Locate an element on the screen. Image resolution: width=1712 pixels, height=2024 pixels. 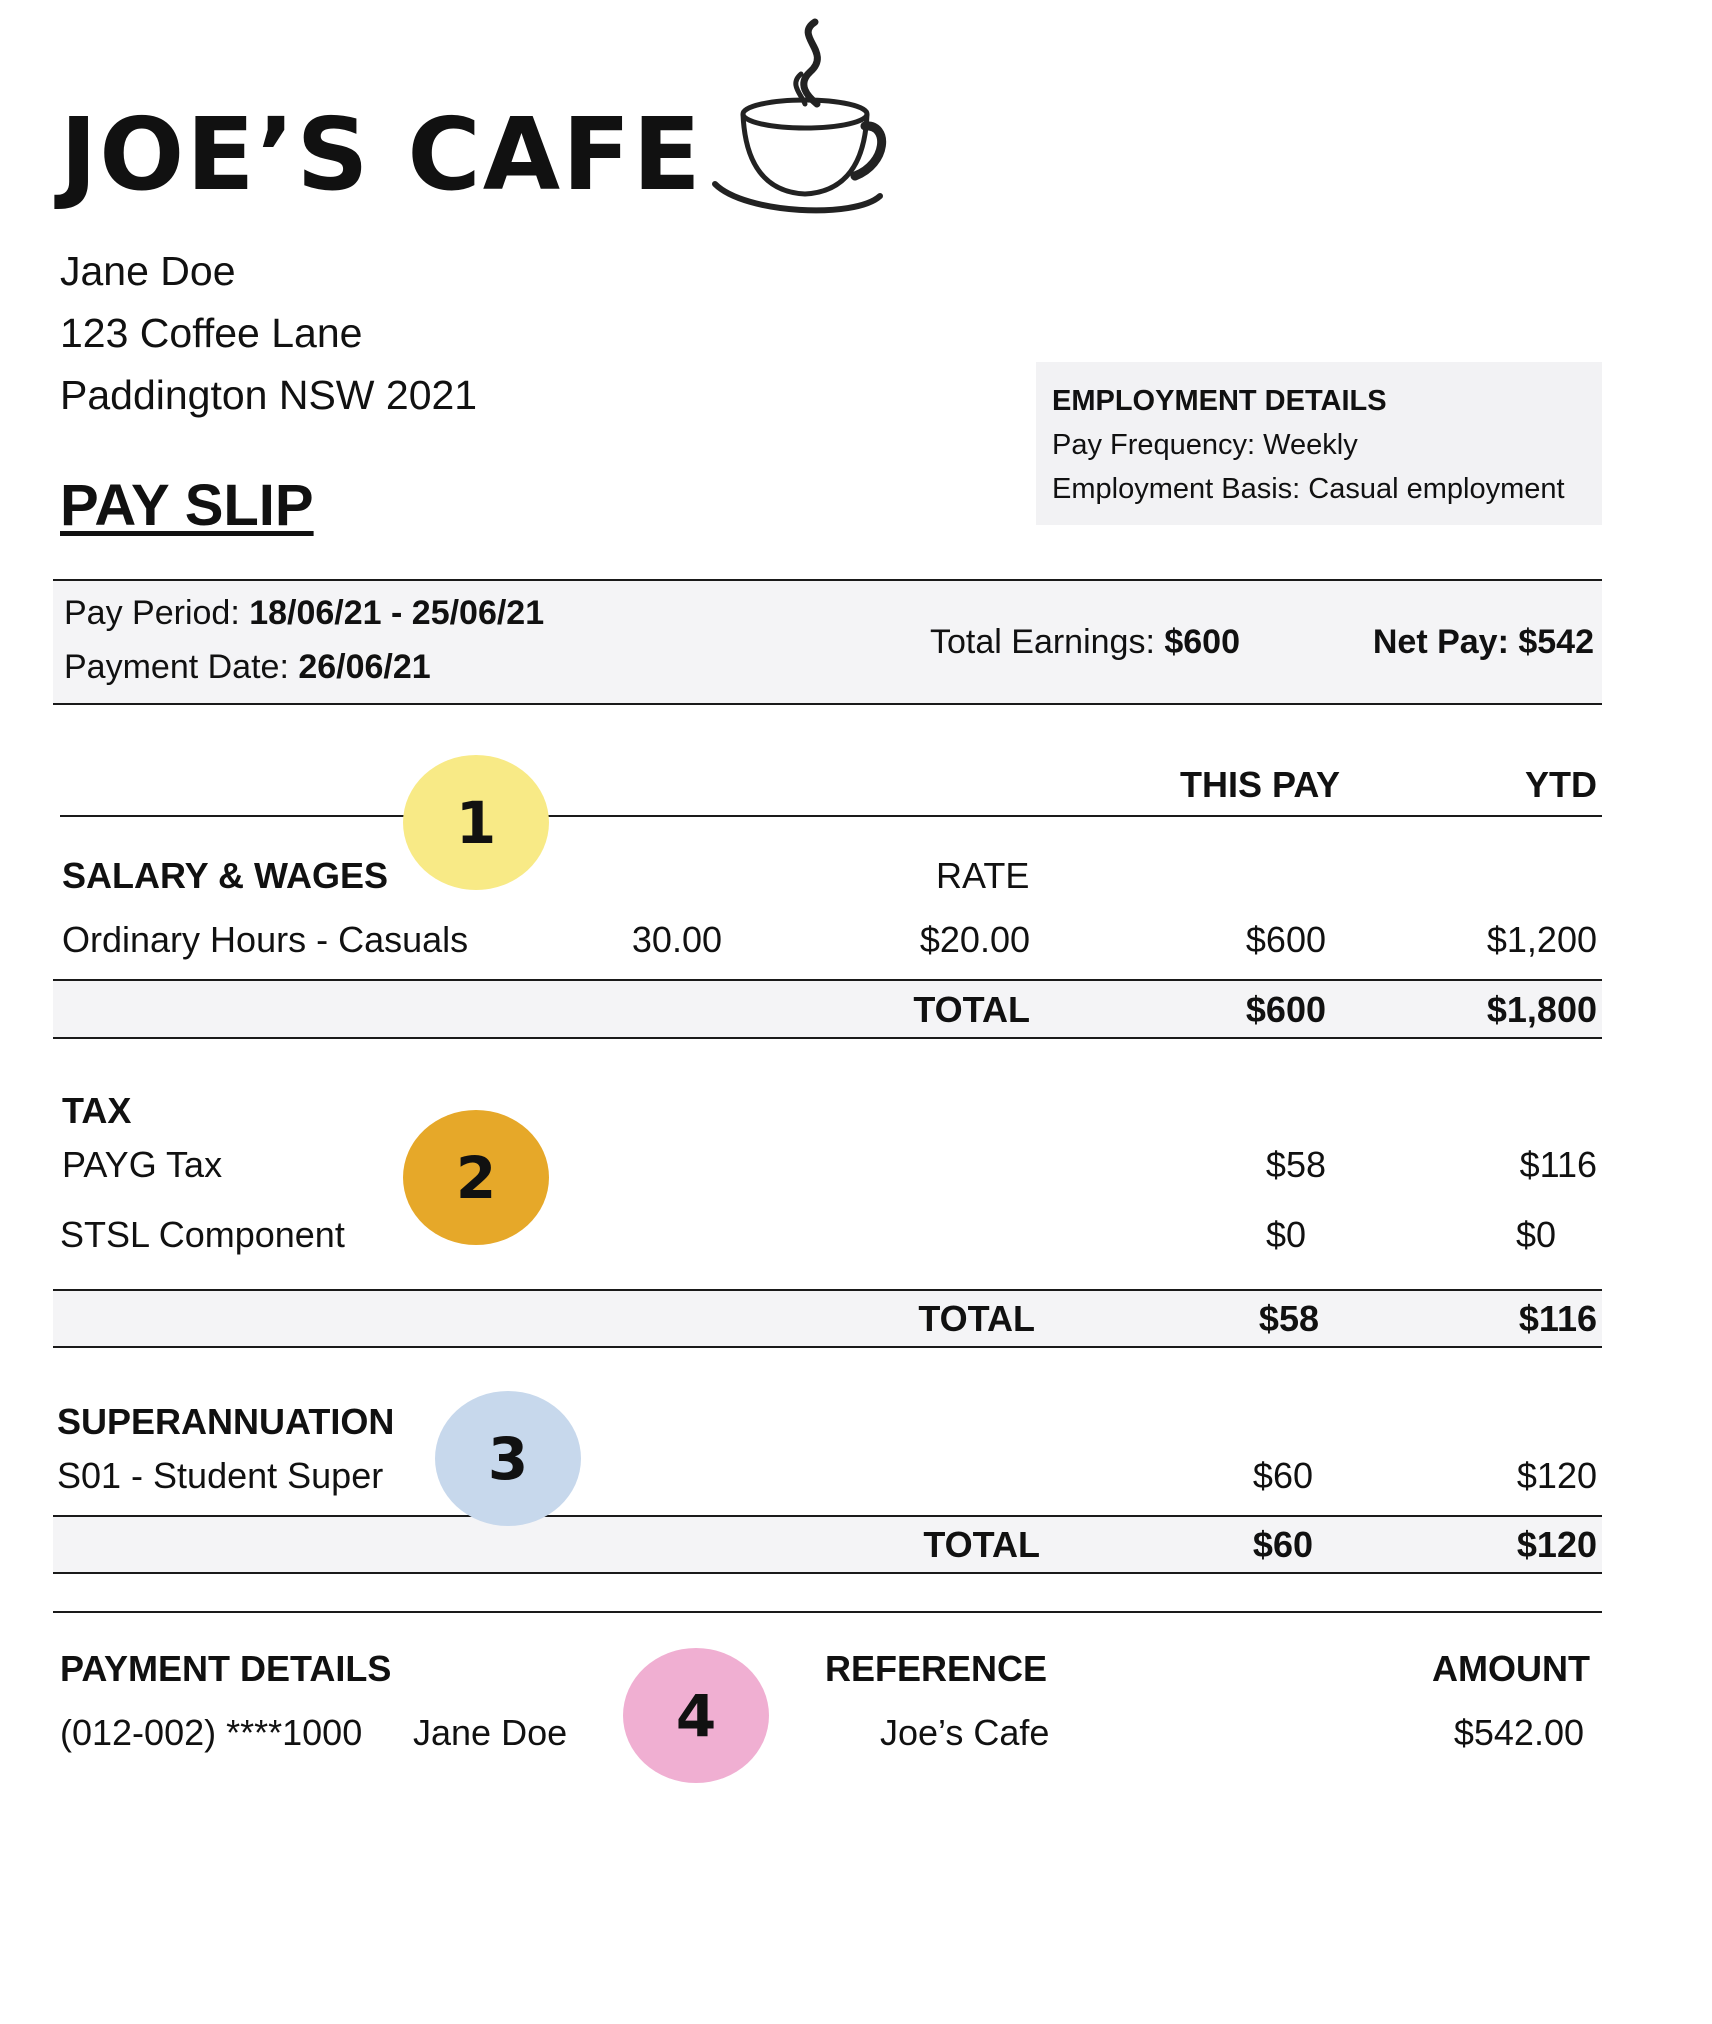
marker-3: 3 is located at coordinates (508, 1458).